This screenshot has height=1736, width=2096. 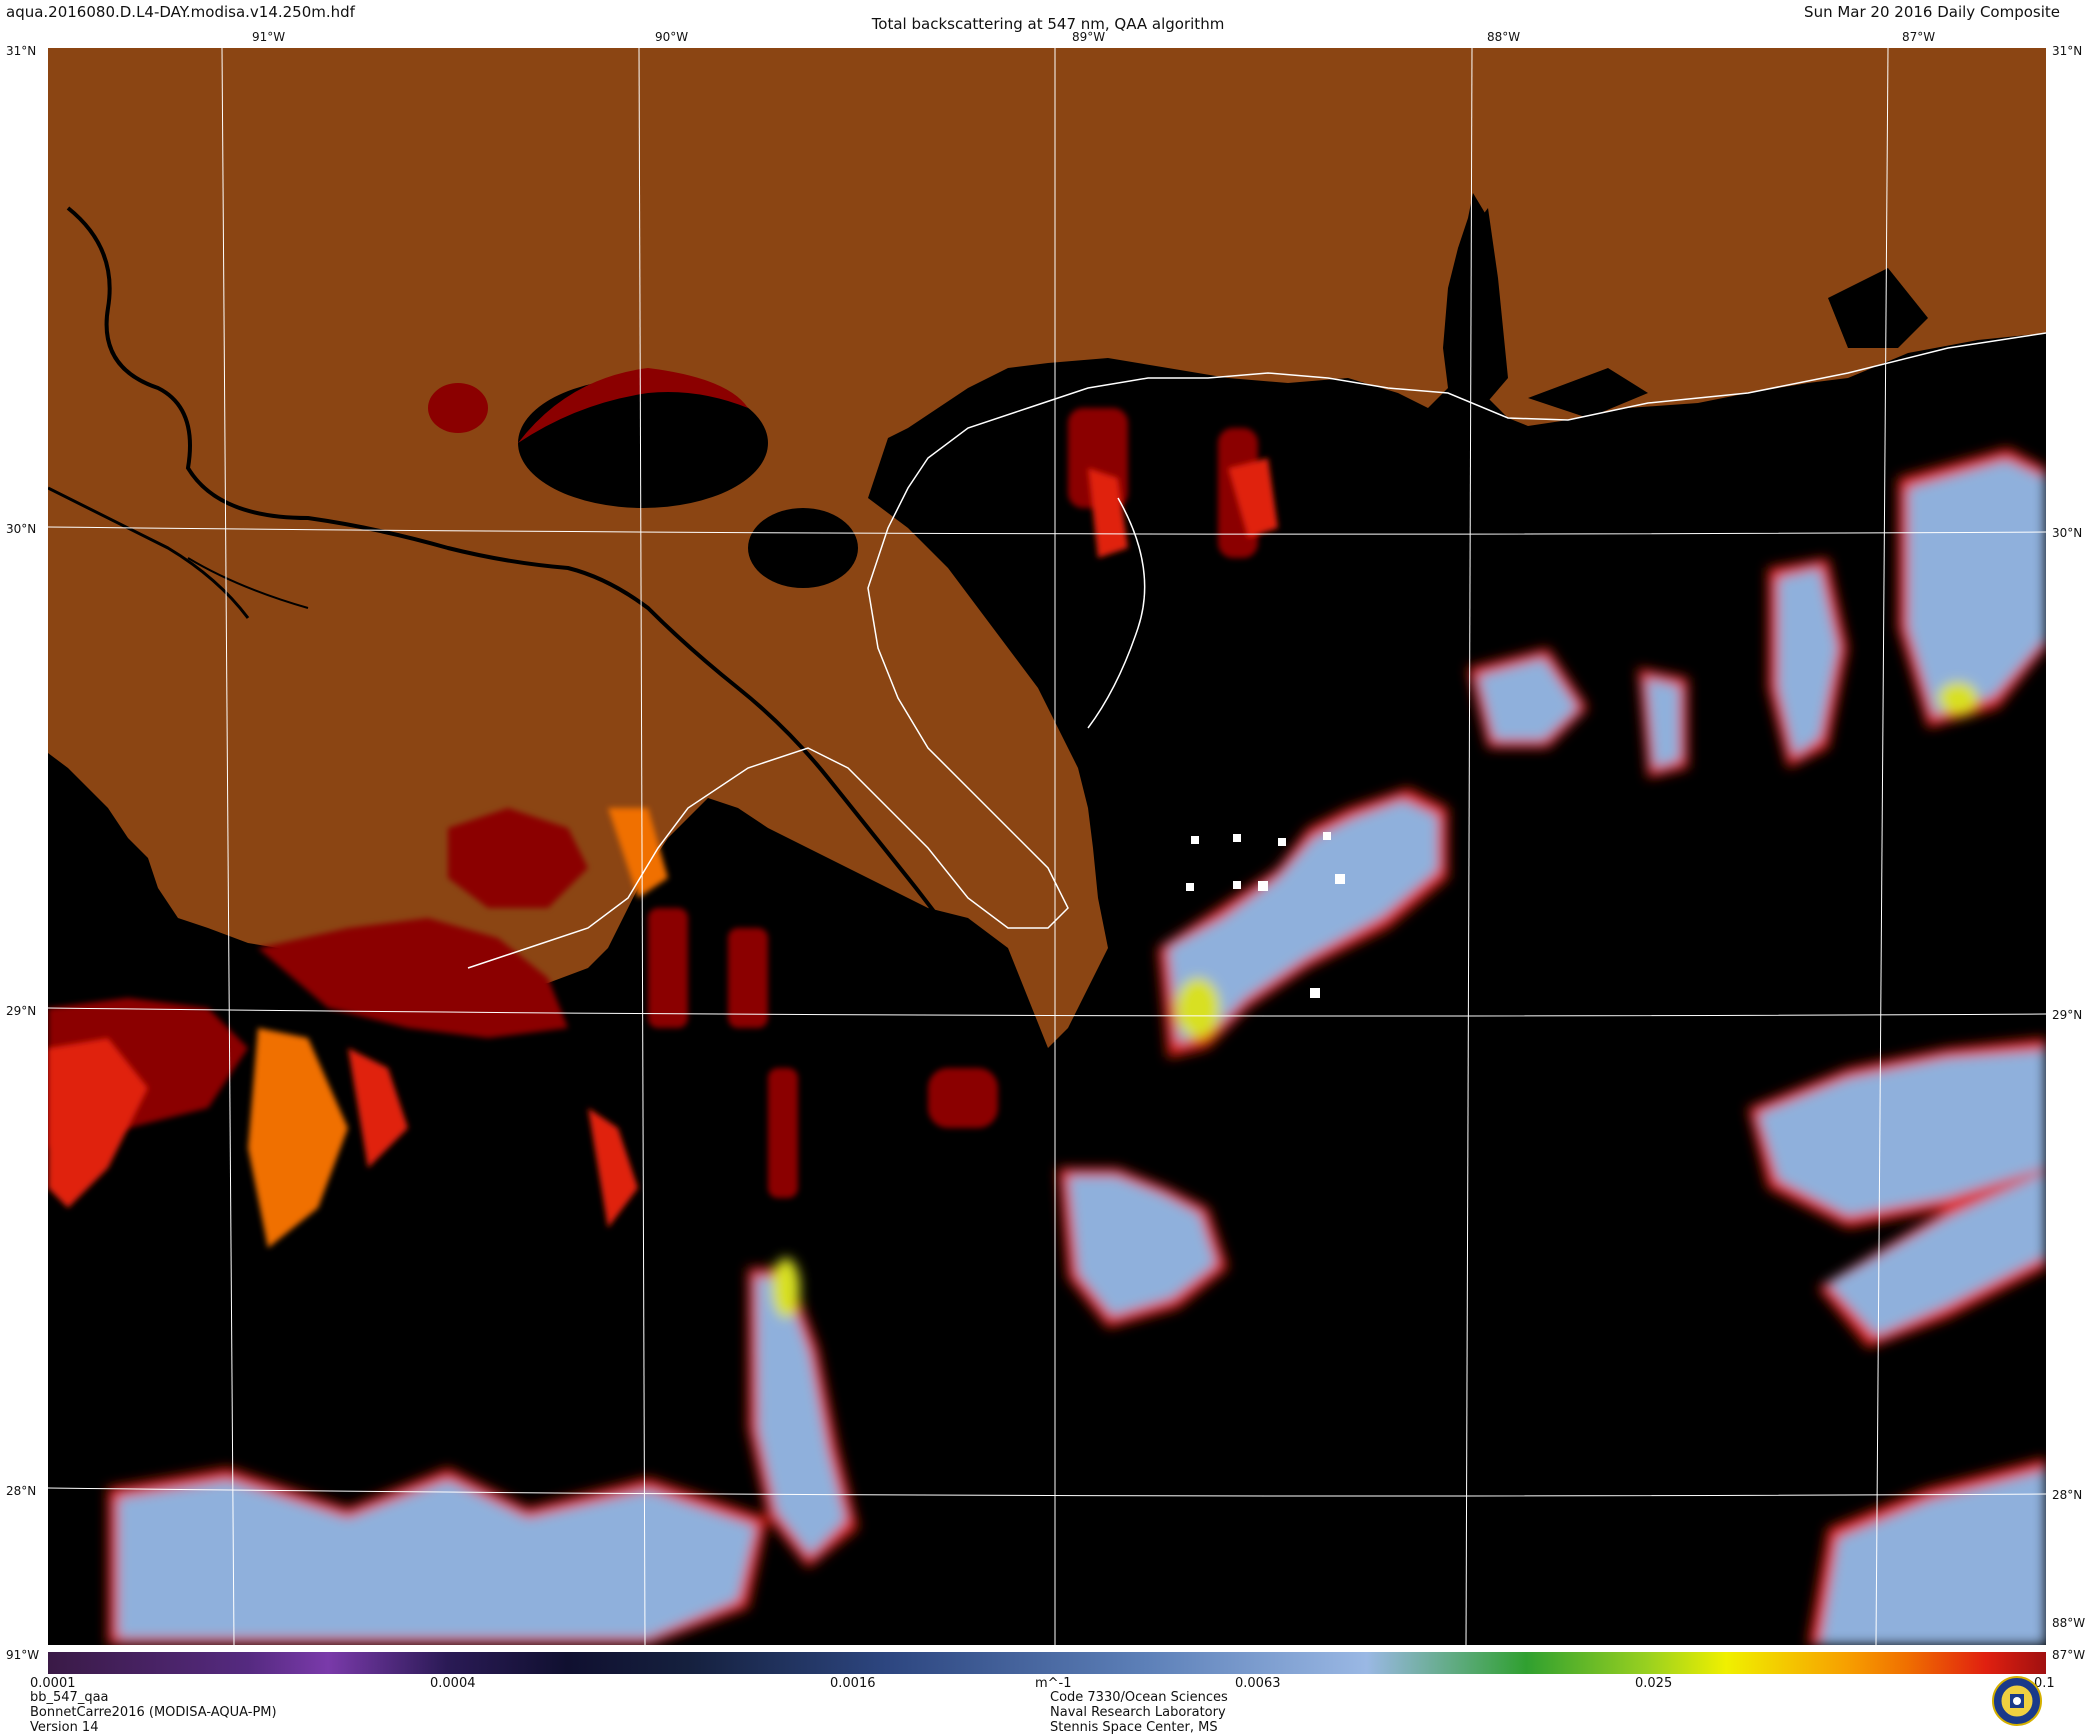 I want to click on lake-borgne, so click(x=803, y=548).